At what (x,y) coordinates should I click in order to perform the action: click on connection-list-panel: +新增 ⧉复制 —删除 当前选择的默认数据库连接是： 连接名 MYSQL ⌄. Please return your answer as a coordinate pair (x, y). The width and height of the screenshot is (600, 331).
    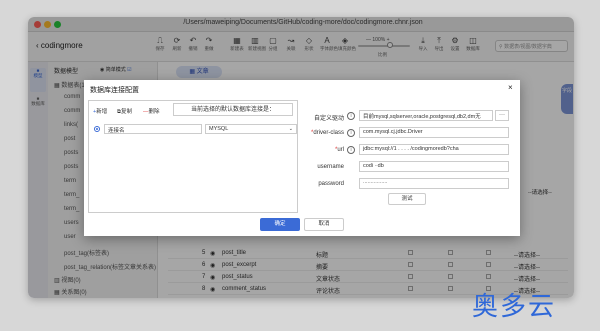
    Looking at the image, I should click on (193, 156).